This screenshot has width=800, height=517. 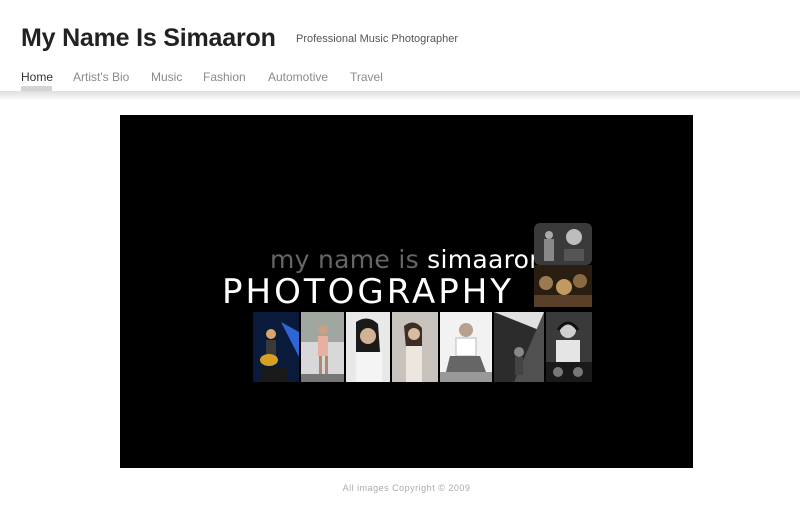 What do you see at coordinates (486, 259) in the screenshot?
I see `hero-tagline-name: simaaron` at bounding box center [486, 259].